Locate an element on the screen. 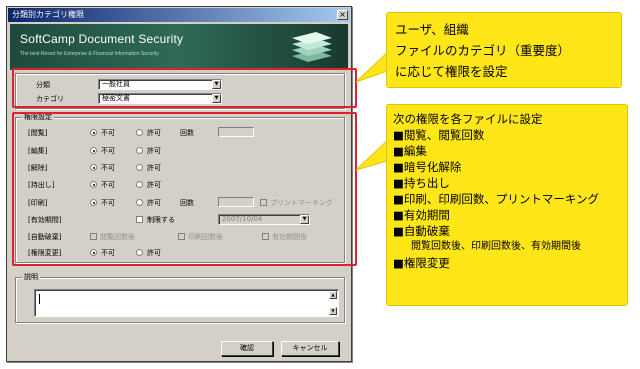 The height and width of the screenshot is (369, 640). permissions-callout-line: ■有効期間 is located at coordinates (421, 215).